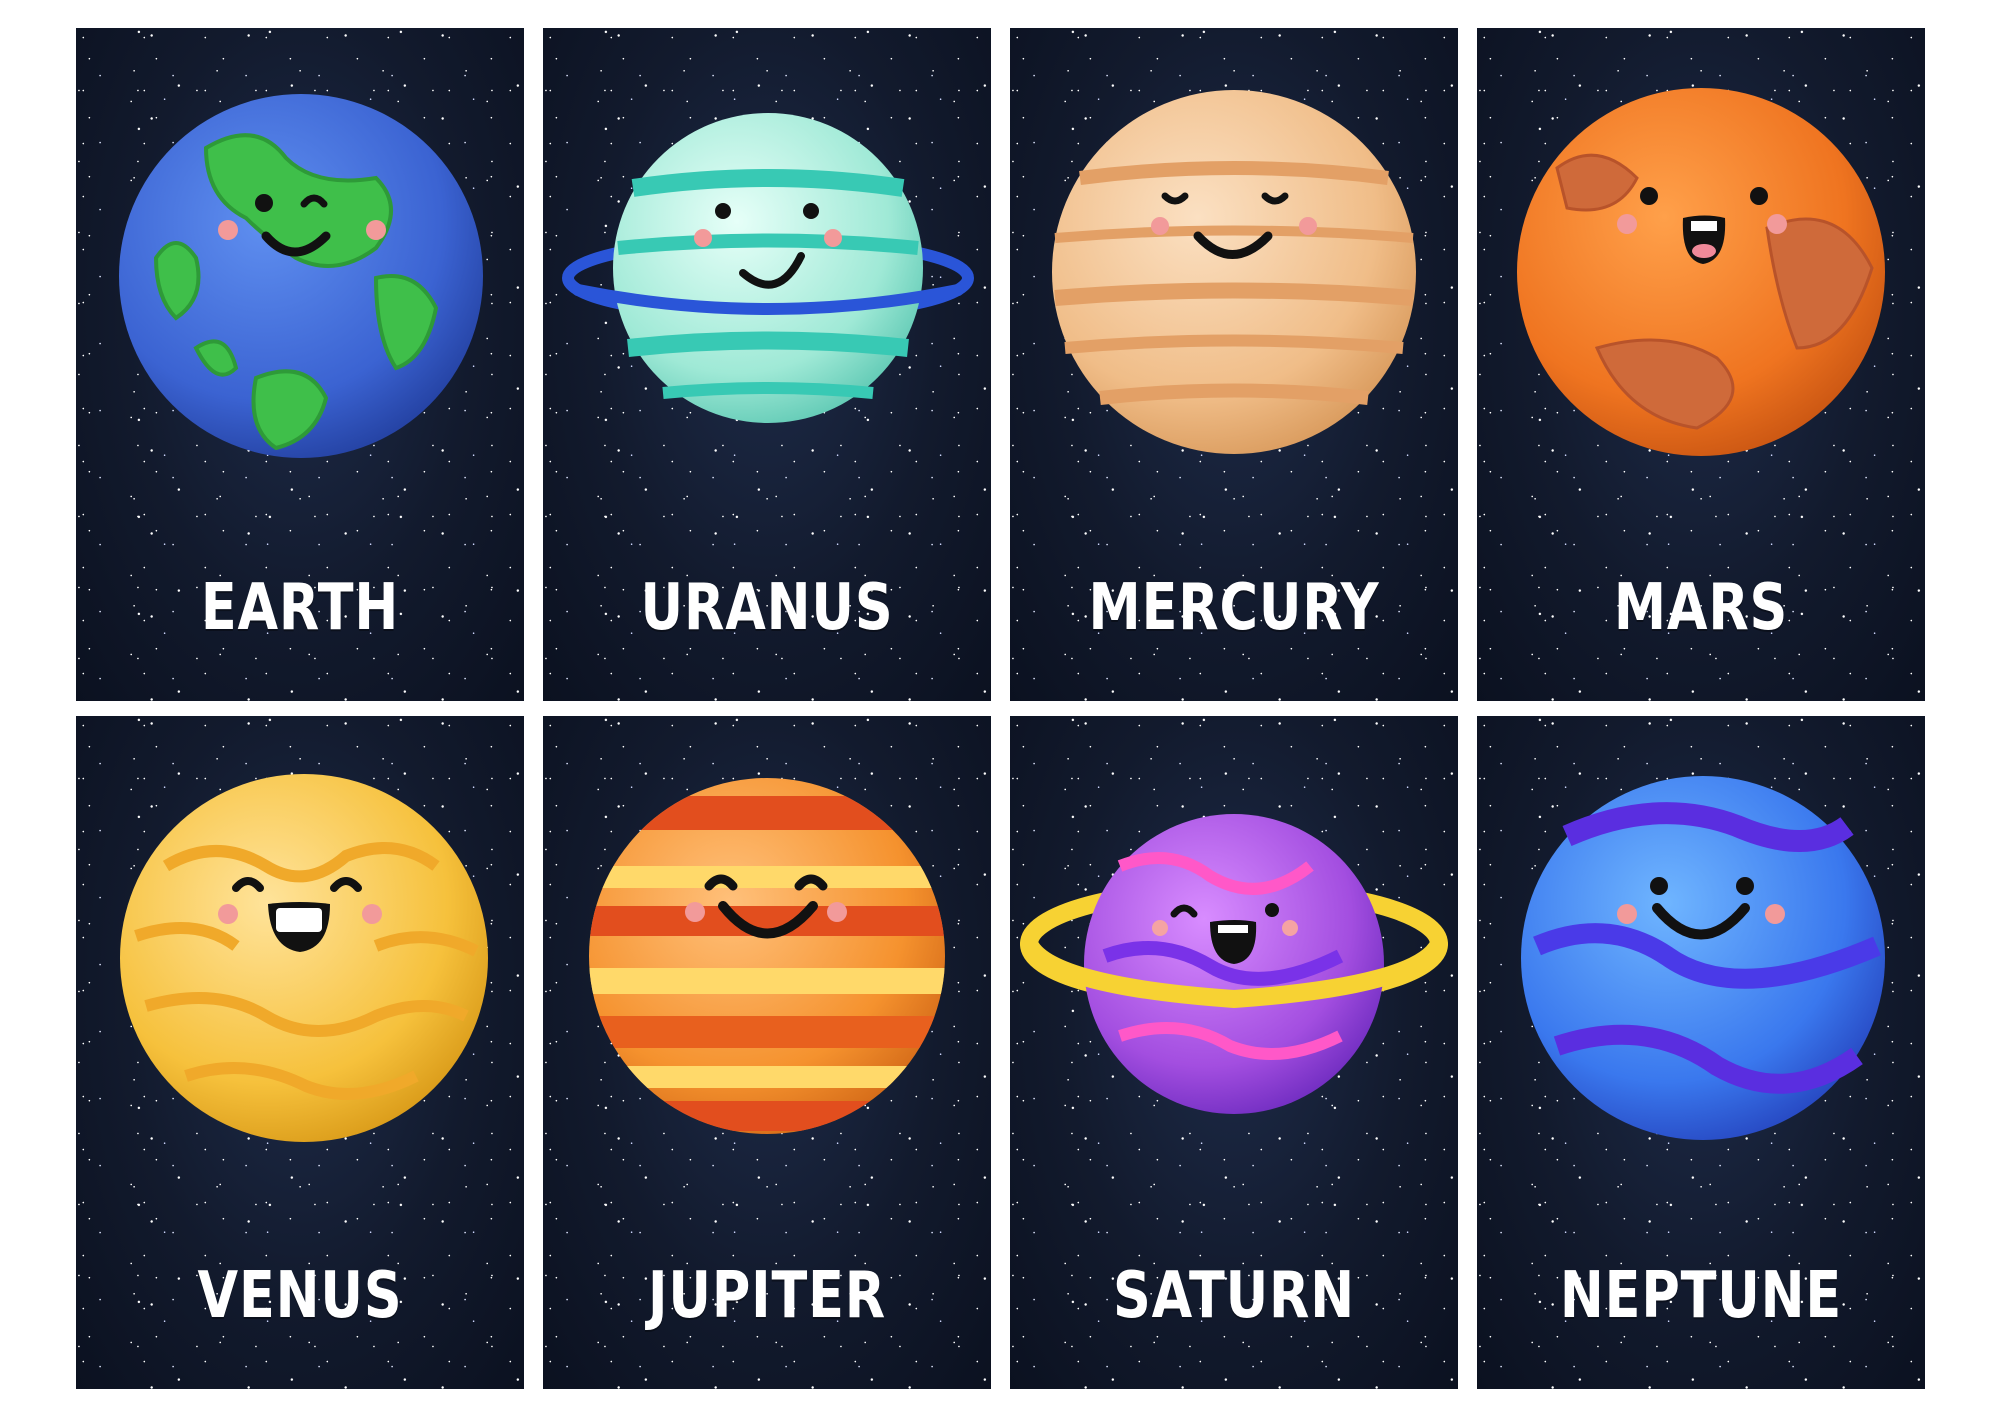  I want to click on planet-name-label: MARS, so click(1701, 608).